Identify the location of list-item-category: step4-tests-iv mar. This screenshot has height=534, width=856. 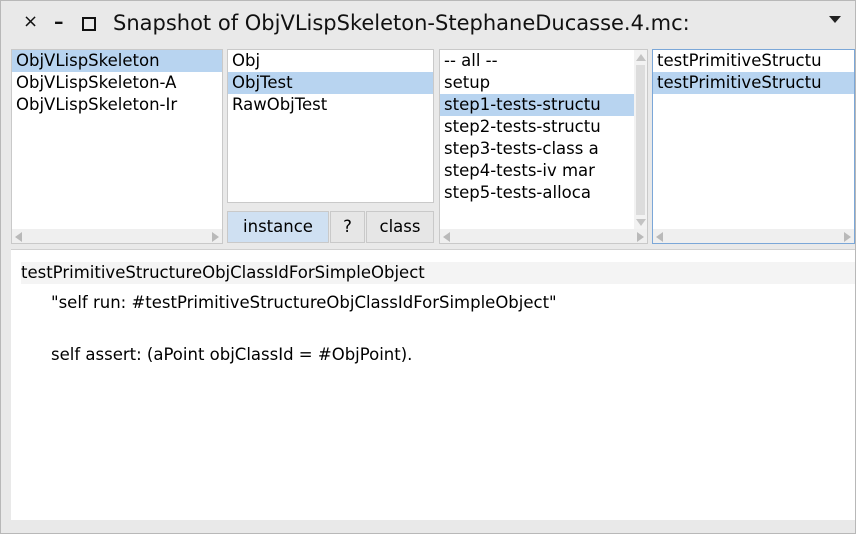
(537, 171).